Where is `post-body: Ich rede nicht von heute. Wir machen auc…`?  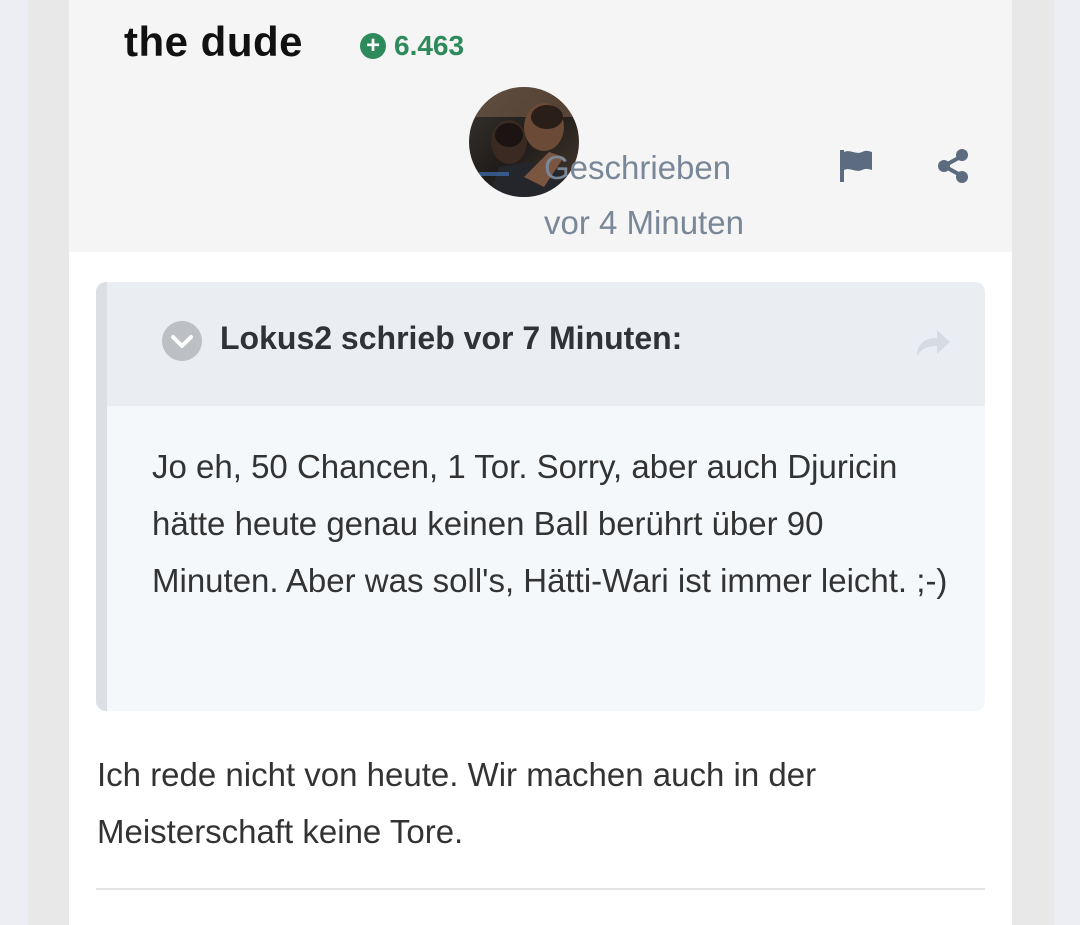
post-body: Ich rede nicht von heute. Wir machen auc… is located at coordinates (457, 803).